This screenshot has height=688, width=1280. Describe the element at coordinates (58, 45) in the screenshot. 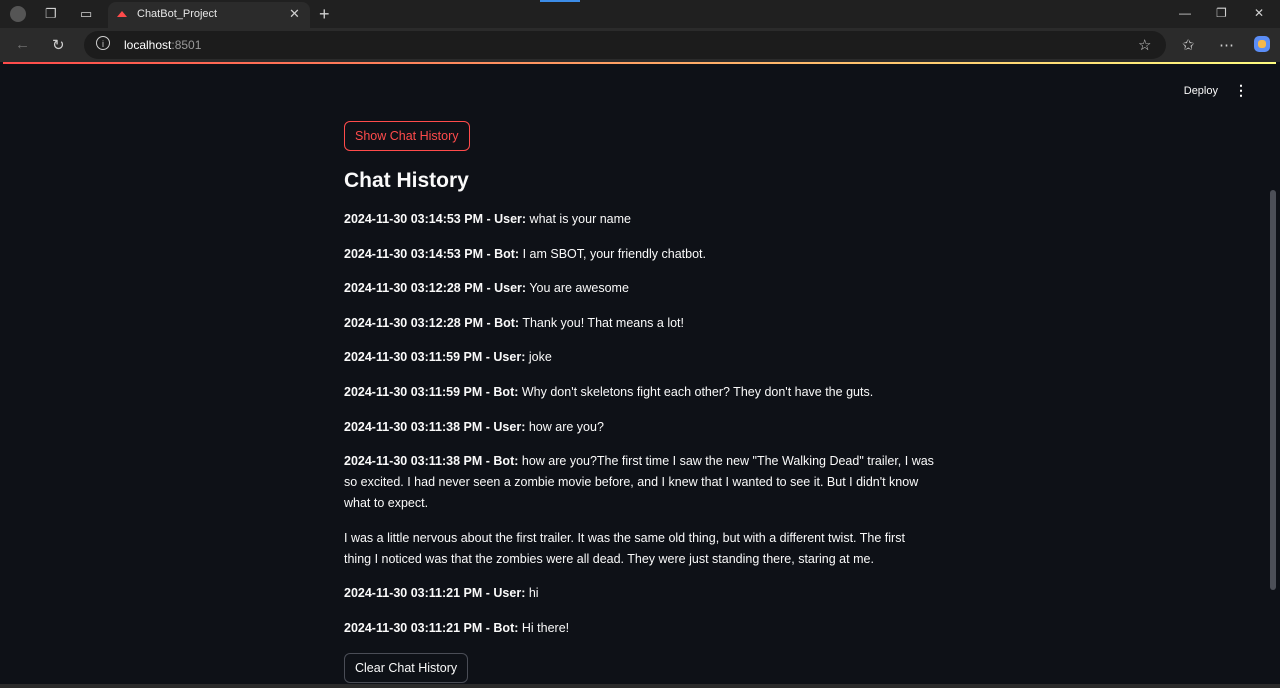

I see `refresh-icon: ↻` at that location.